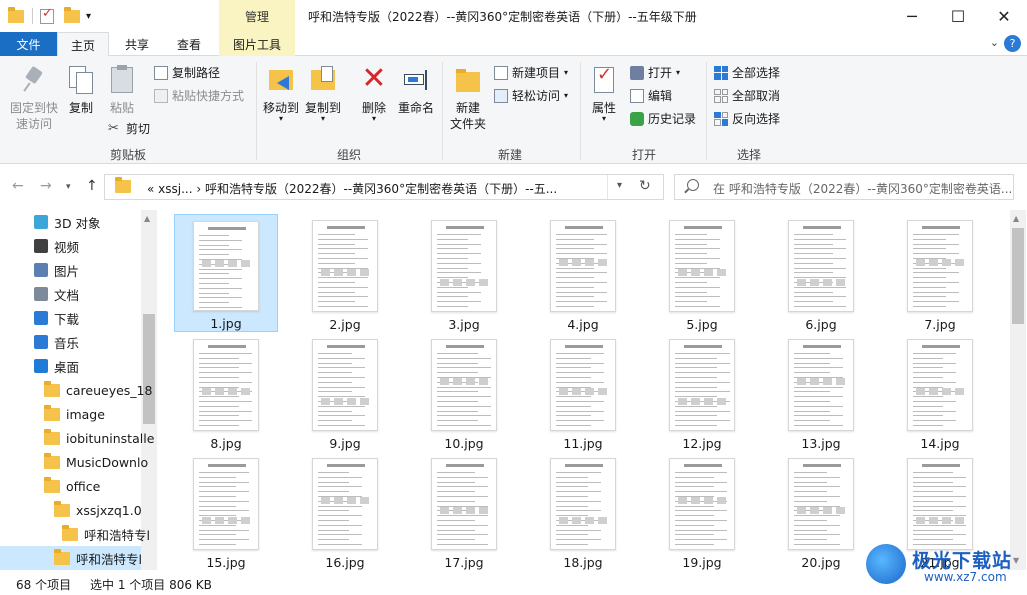 The image size is (1027, 595). I want to click on move-to-icon, so click(281, 80).